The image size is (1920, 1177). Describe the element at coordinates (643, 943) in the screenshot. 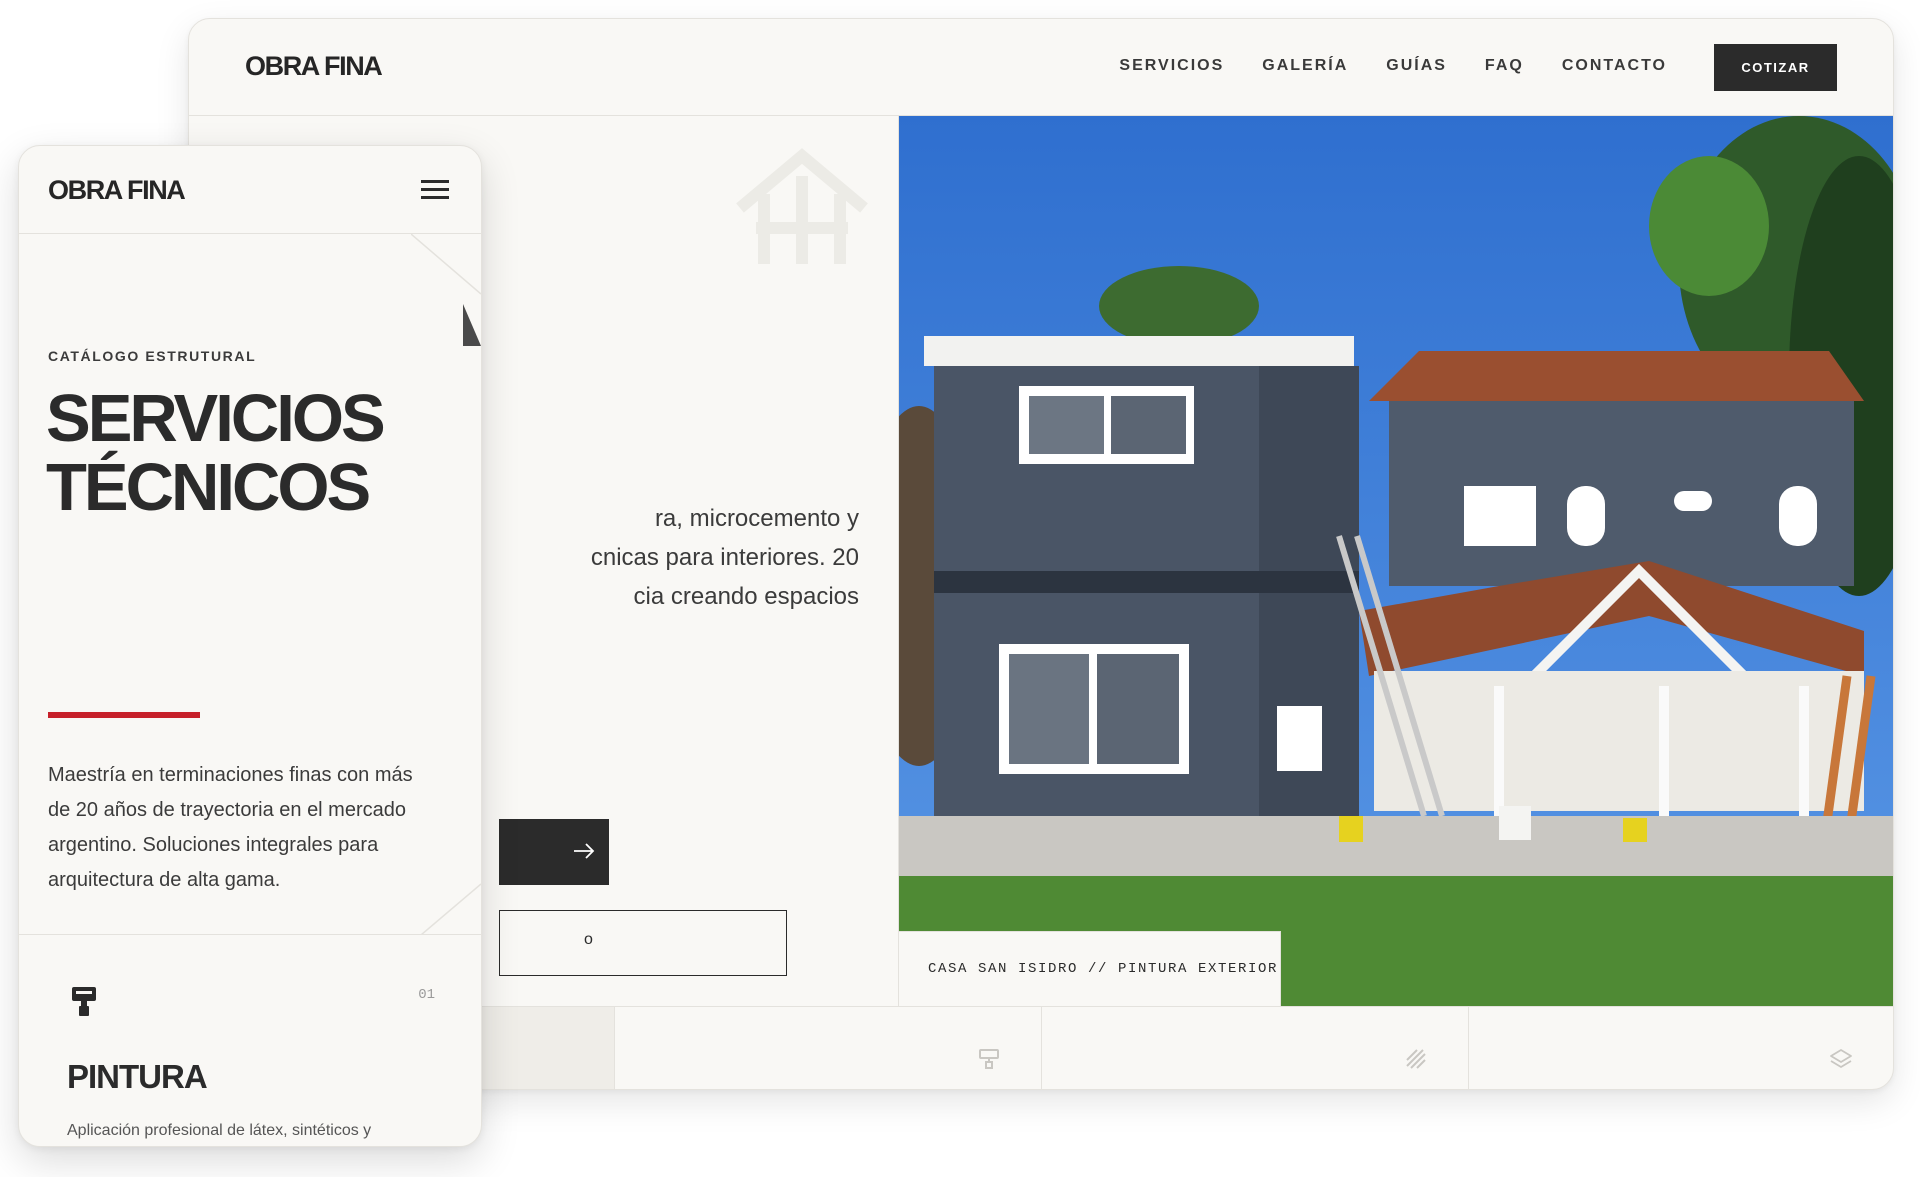

I see `hero-secondary-button: o` at that location.